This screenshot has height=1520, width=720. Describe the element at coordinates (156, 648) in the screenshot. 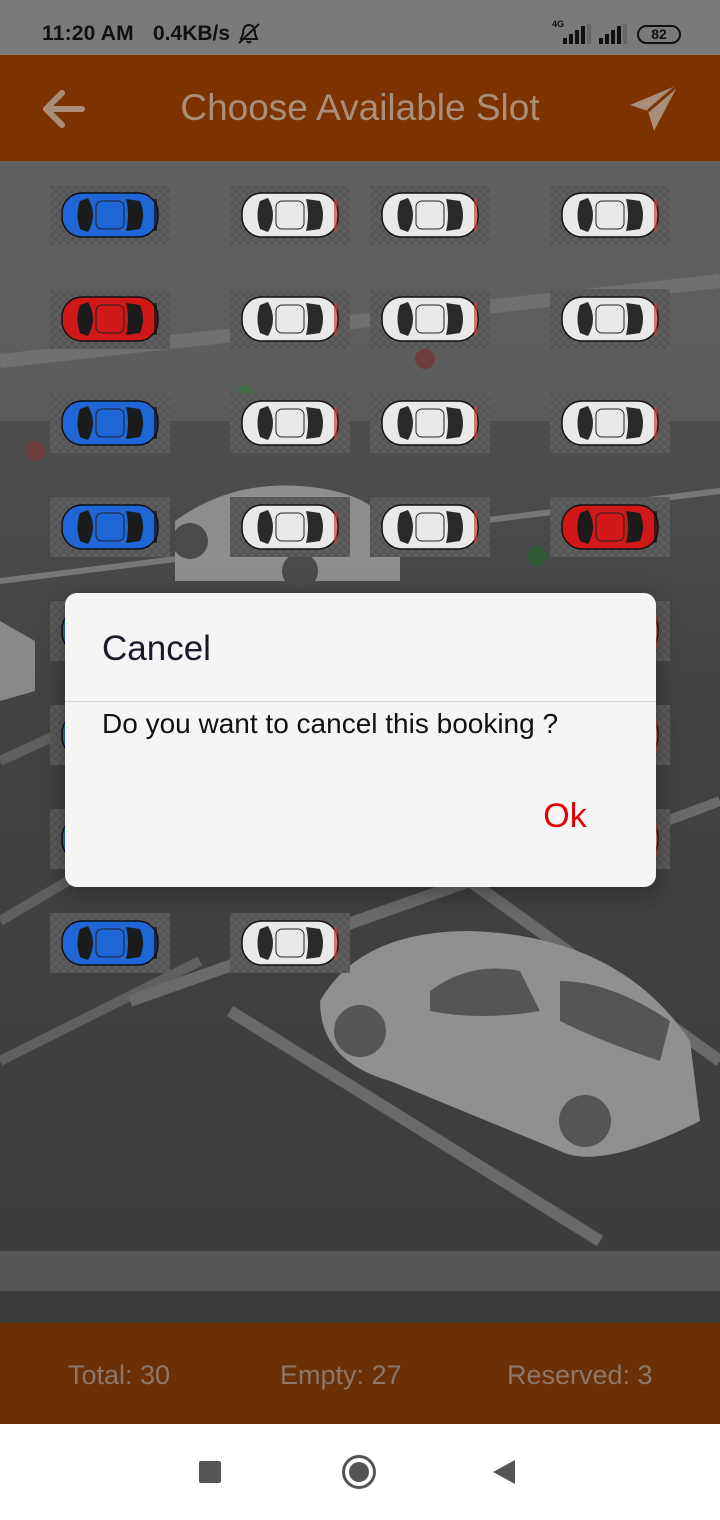

I see `dialog-title: Cancel` at that location.